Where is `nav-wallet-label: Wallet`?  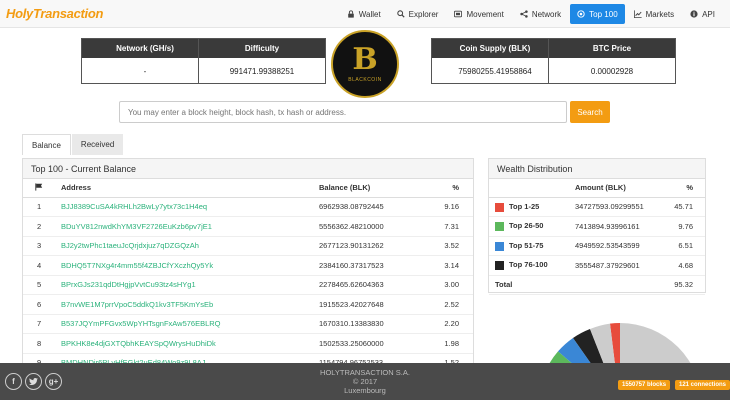
nav-wallet-label: Wallet is located at coordinates (369, 14).